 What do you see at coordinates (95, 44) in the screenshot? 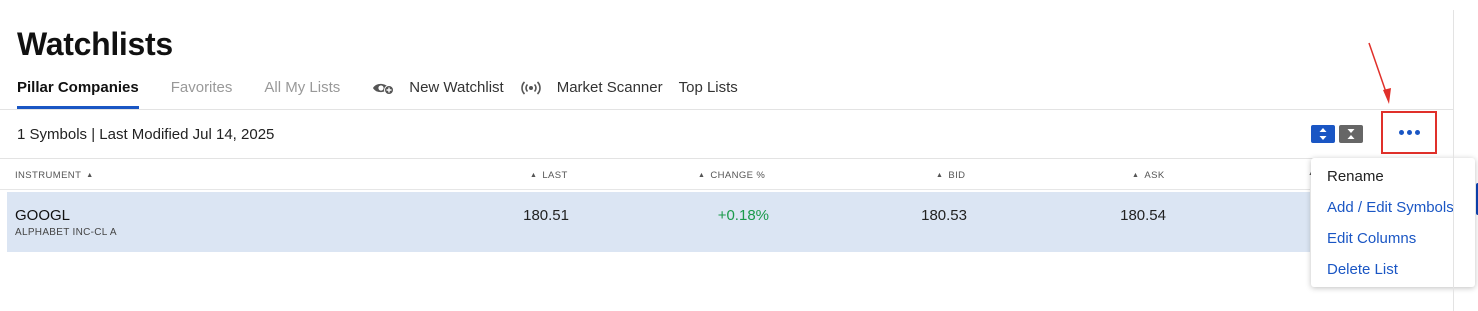
I see `page-title: Watchlists` at bounding box center [95, 44].